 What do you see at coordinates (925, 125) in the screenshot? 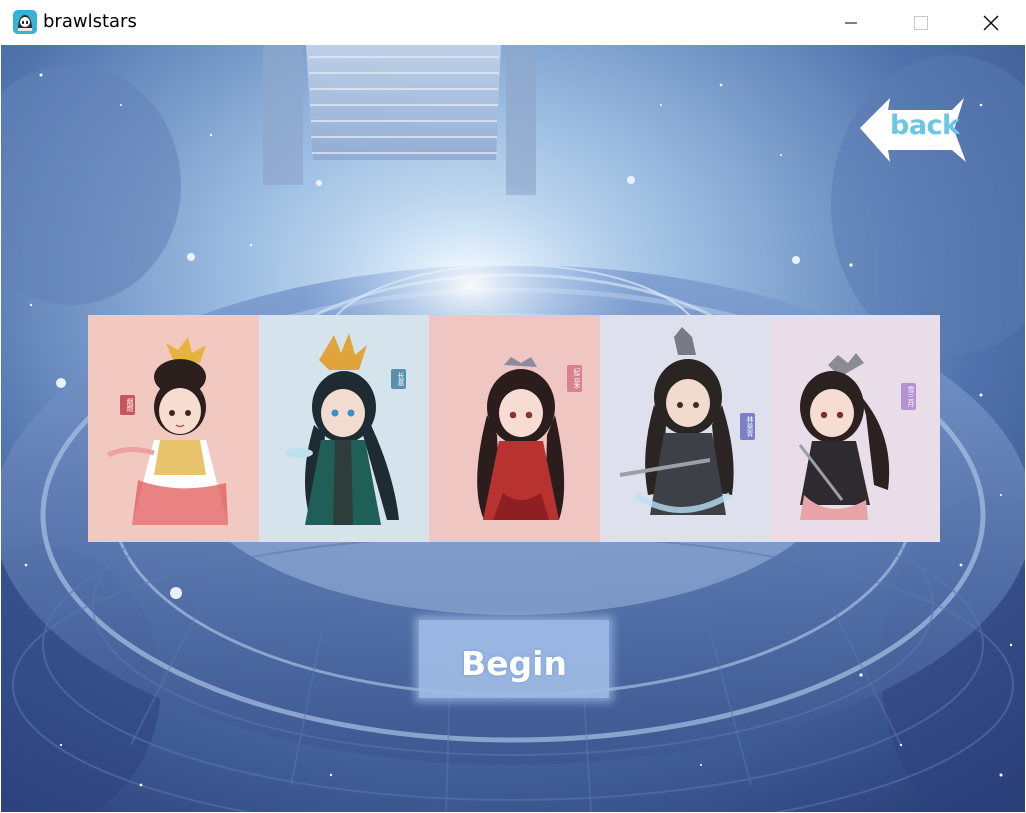
I see `back-label: back` at bounding box center [925, 125].